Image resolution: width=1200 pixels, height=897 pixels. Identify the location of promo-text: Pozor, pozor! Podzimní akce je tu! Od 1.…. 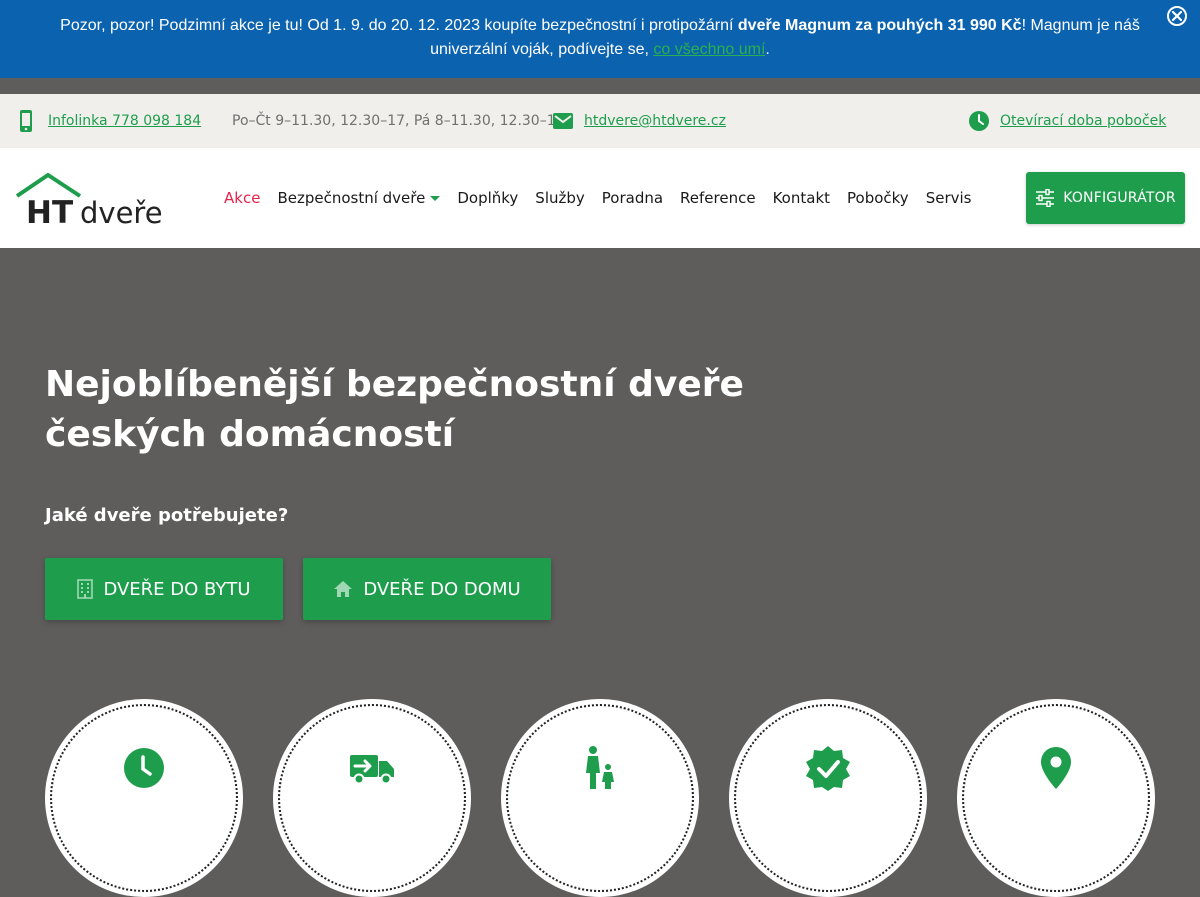
(399, 25).